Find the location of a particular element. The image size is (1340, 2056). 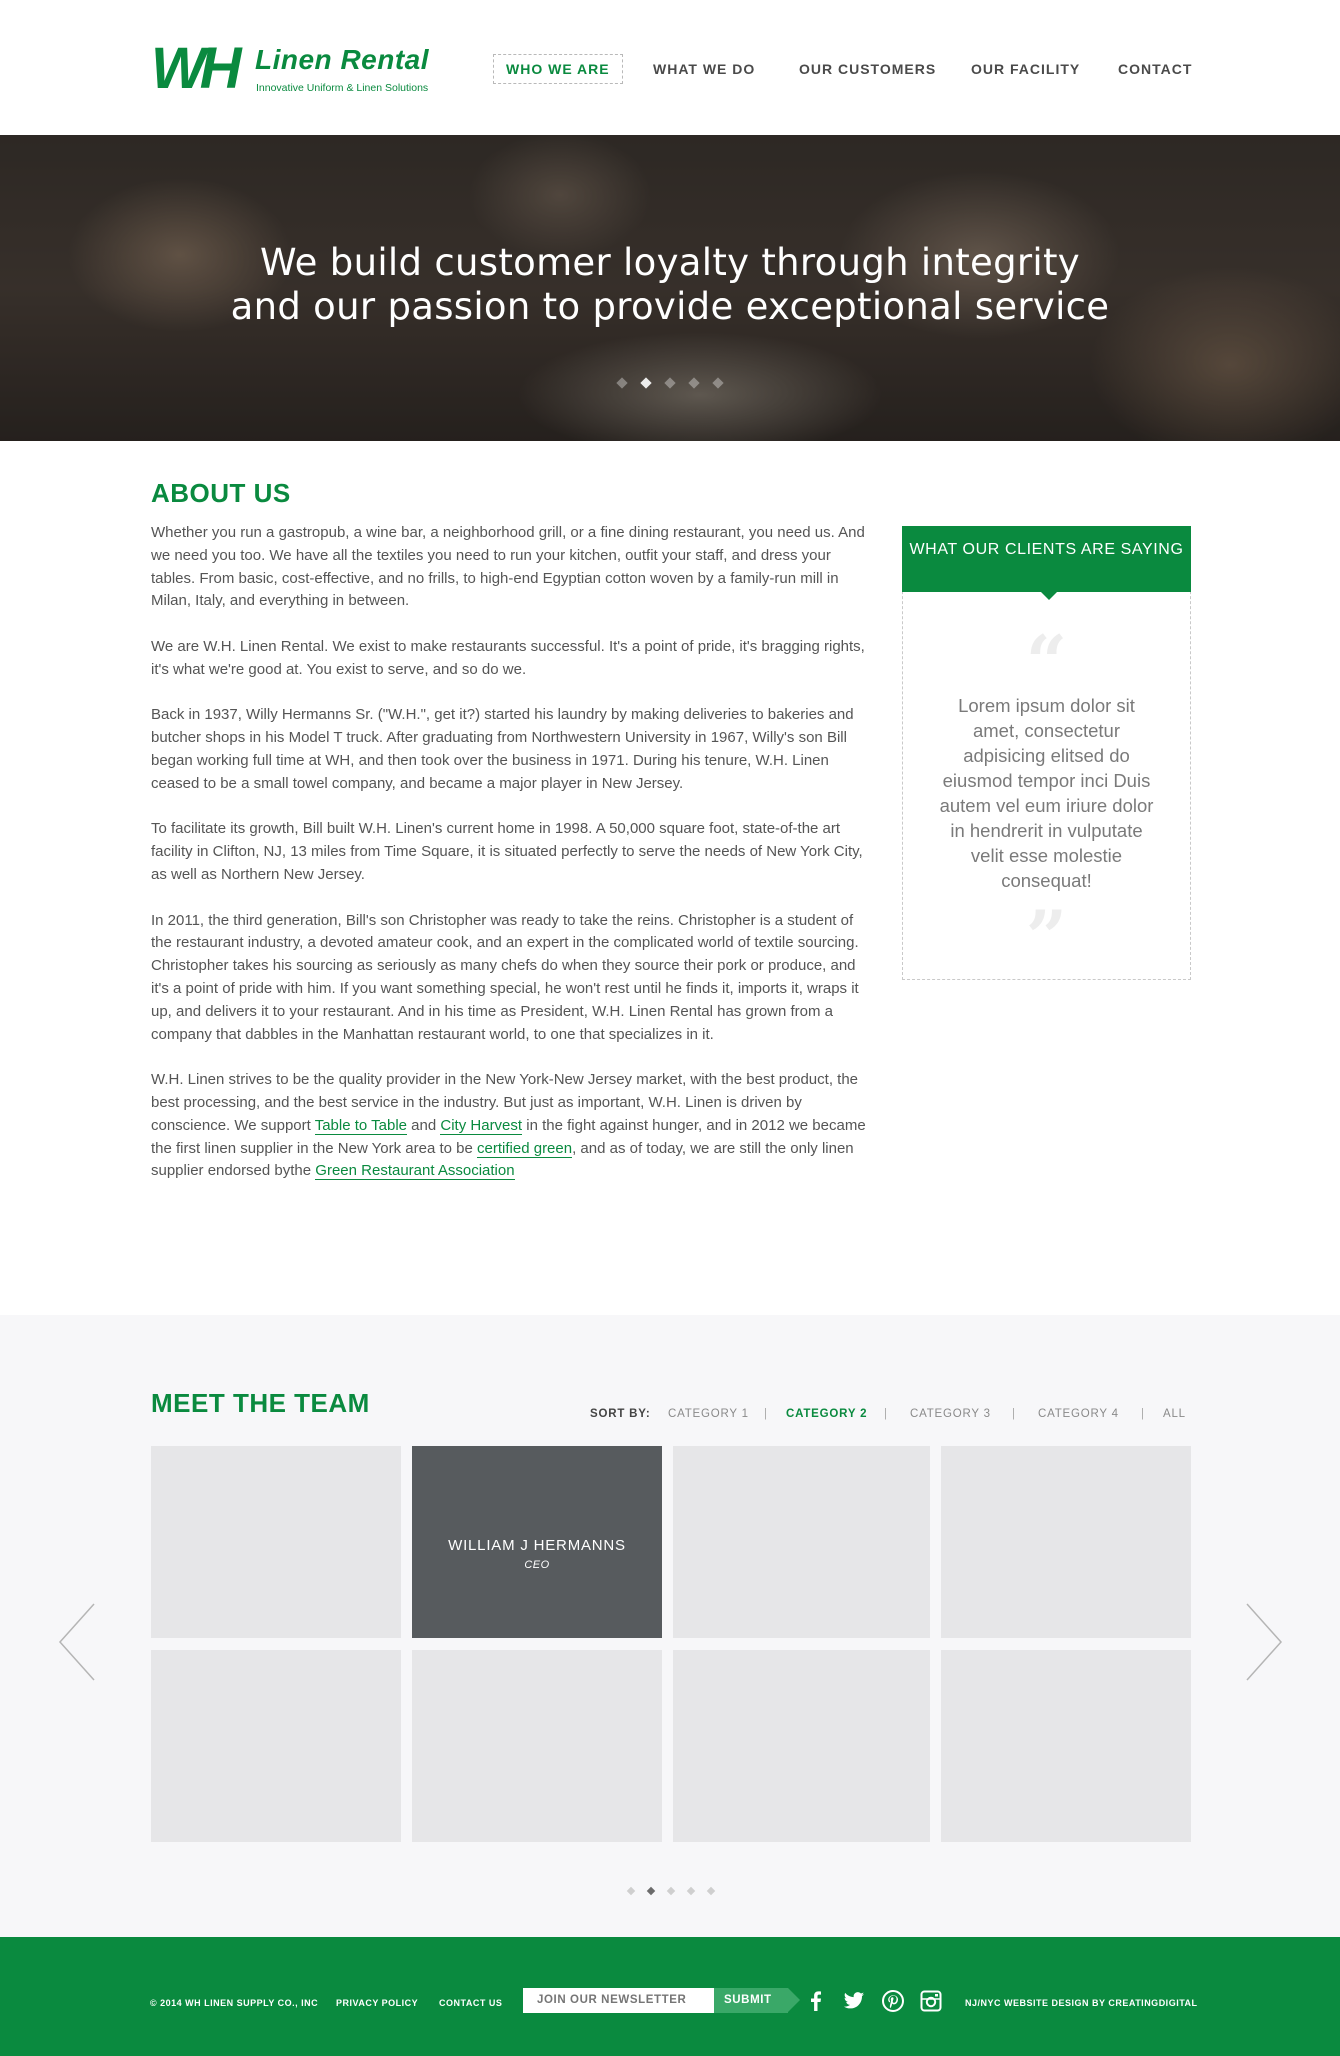

copyright: © 2014 WH LINEN SUPPLY CO., INC is located at coordinates (234, 2003).